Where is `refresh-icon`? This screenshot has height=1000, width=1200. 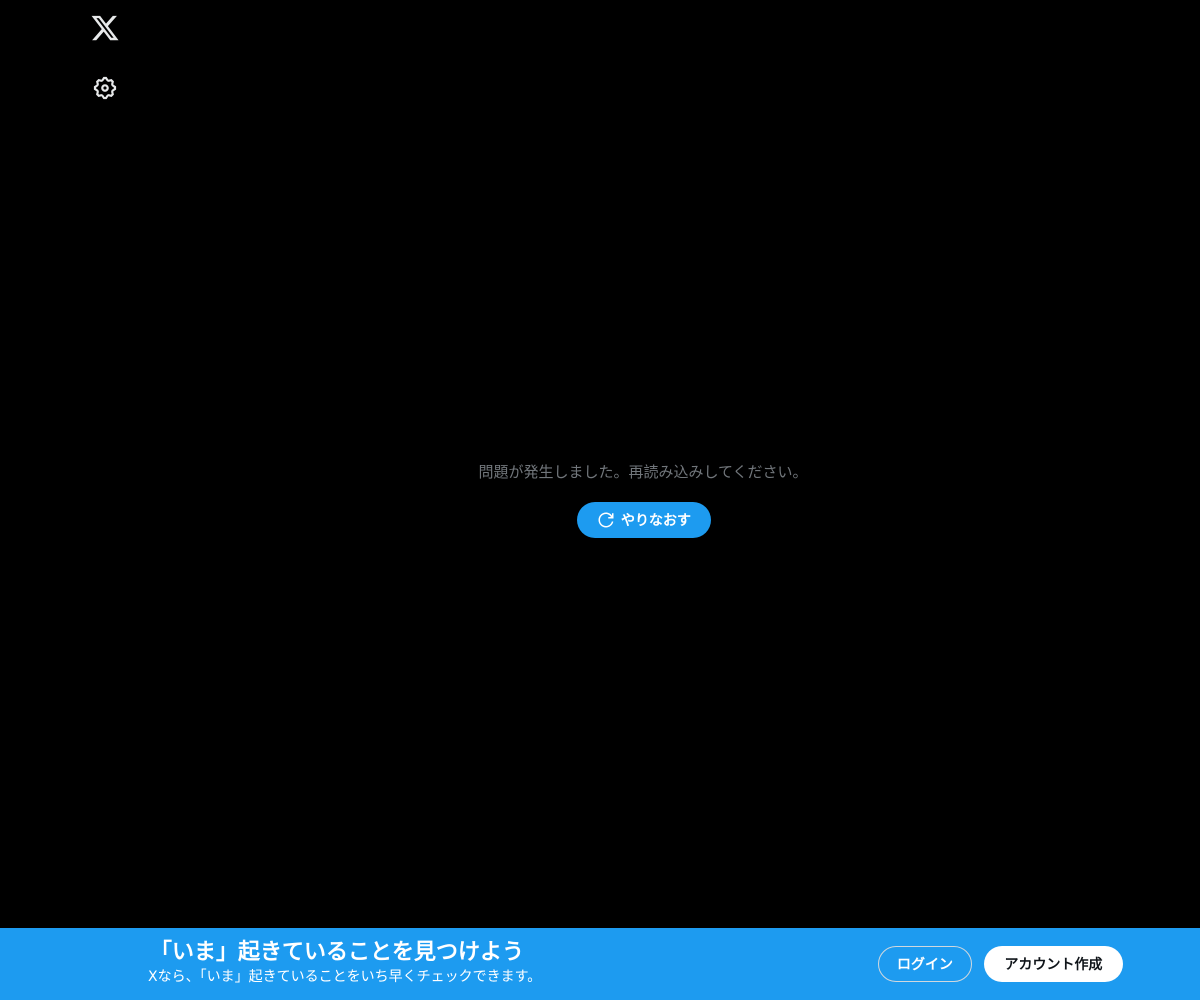
refresh-icon is located at coordinates (606, 520).